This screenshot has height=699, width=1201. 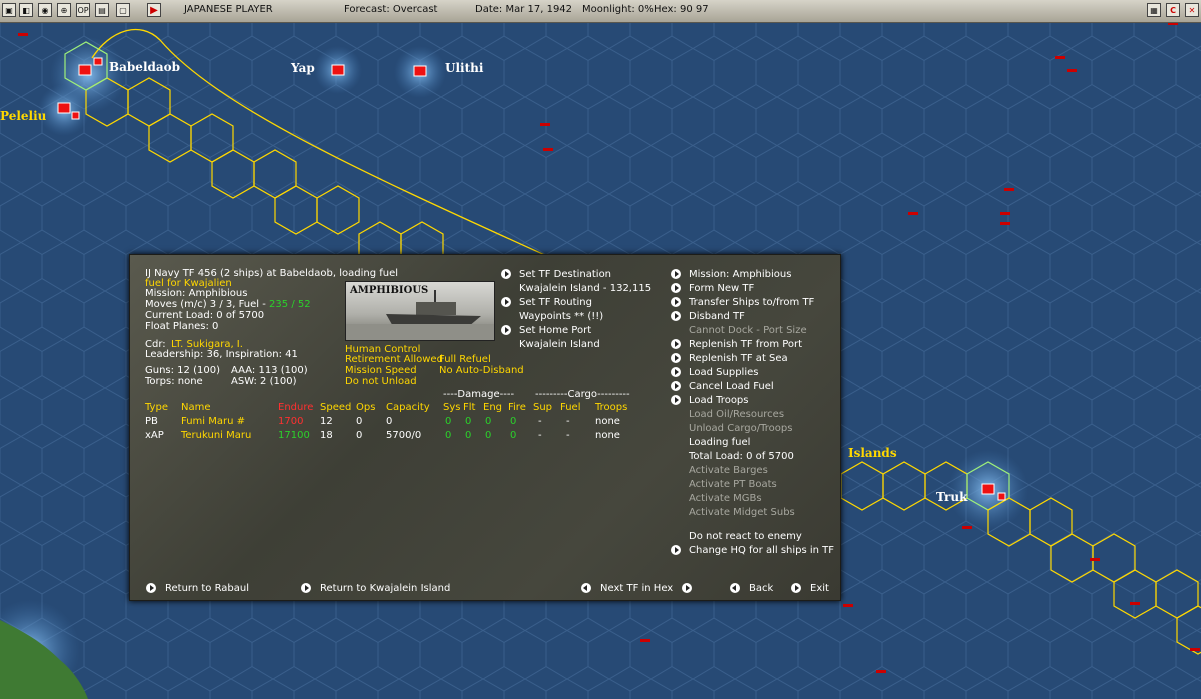 I want to click on load-oil-label: Load Oil/Resources, so click(x=737, y=414).